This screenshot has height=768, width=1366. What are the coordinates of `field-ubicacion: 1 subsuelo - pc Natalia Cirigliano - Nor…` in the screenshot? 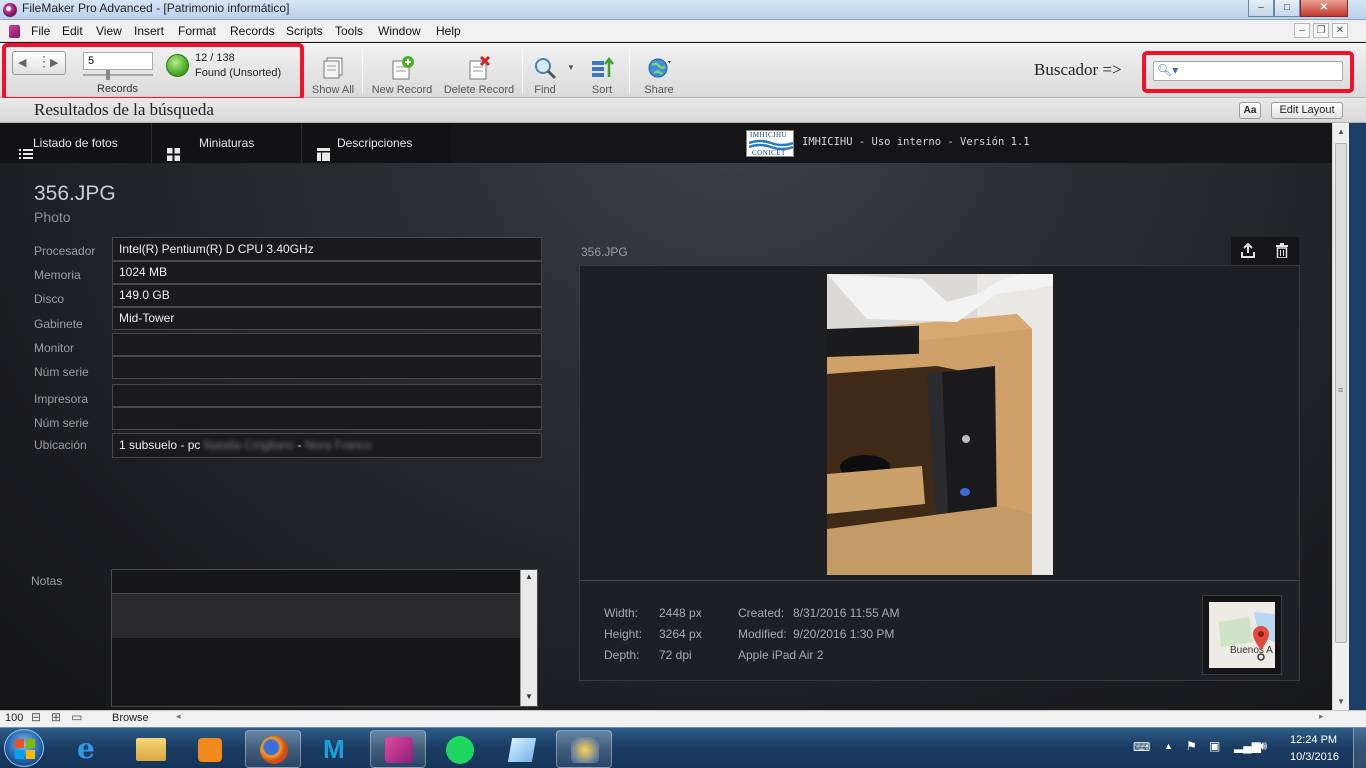 It's located at (327, 445).